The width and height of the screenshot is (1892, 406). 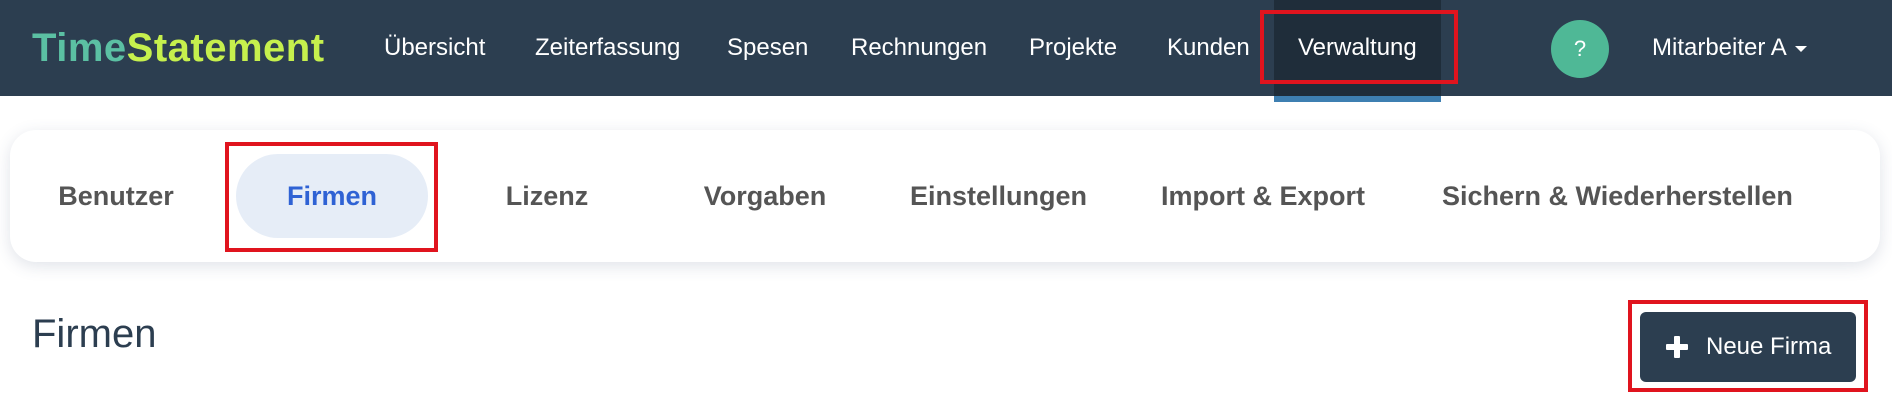 I want to click on help-icon: ?, so click(x=1580, y=48).